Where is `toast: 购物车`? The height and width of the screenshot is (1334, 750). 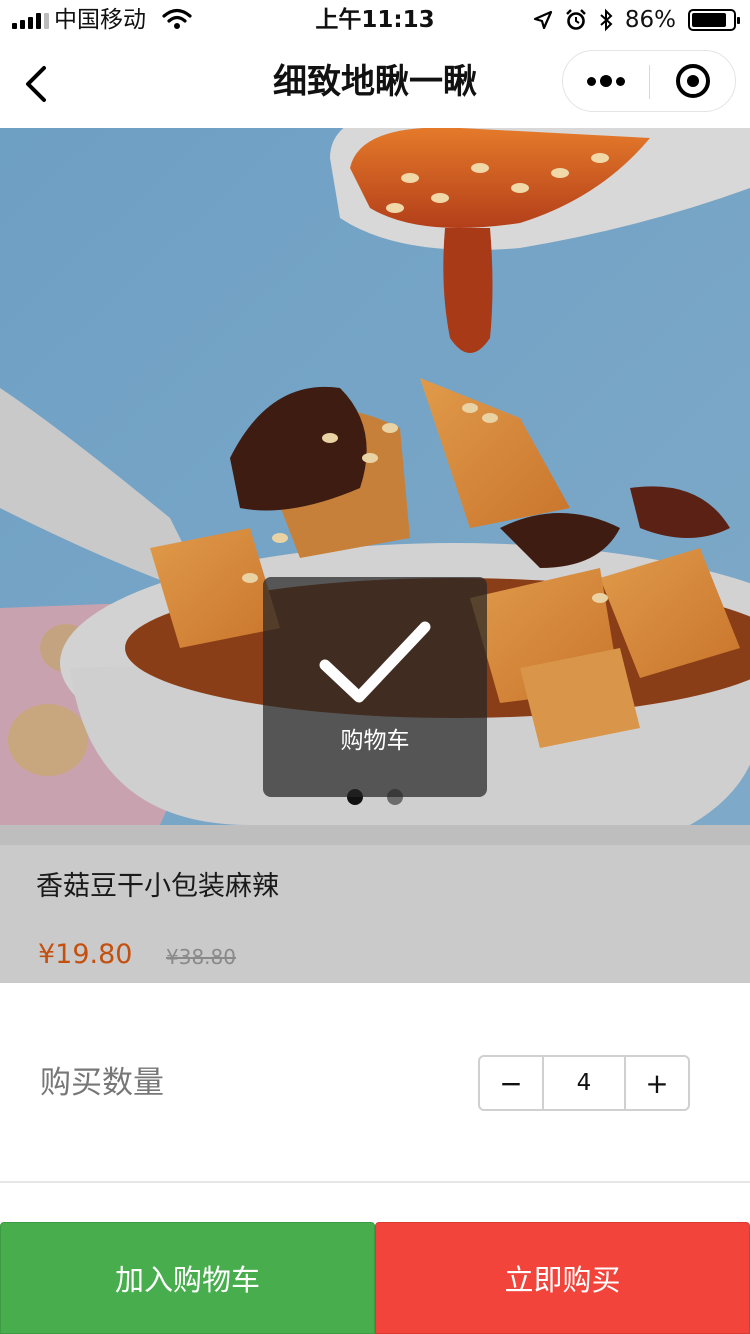
toast: 购物车 is located at coordinates (375, 687).